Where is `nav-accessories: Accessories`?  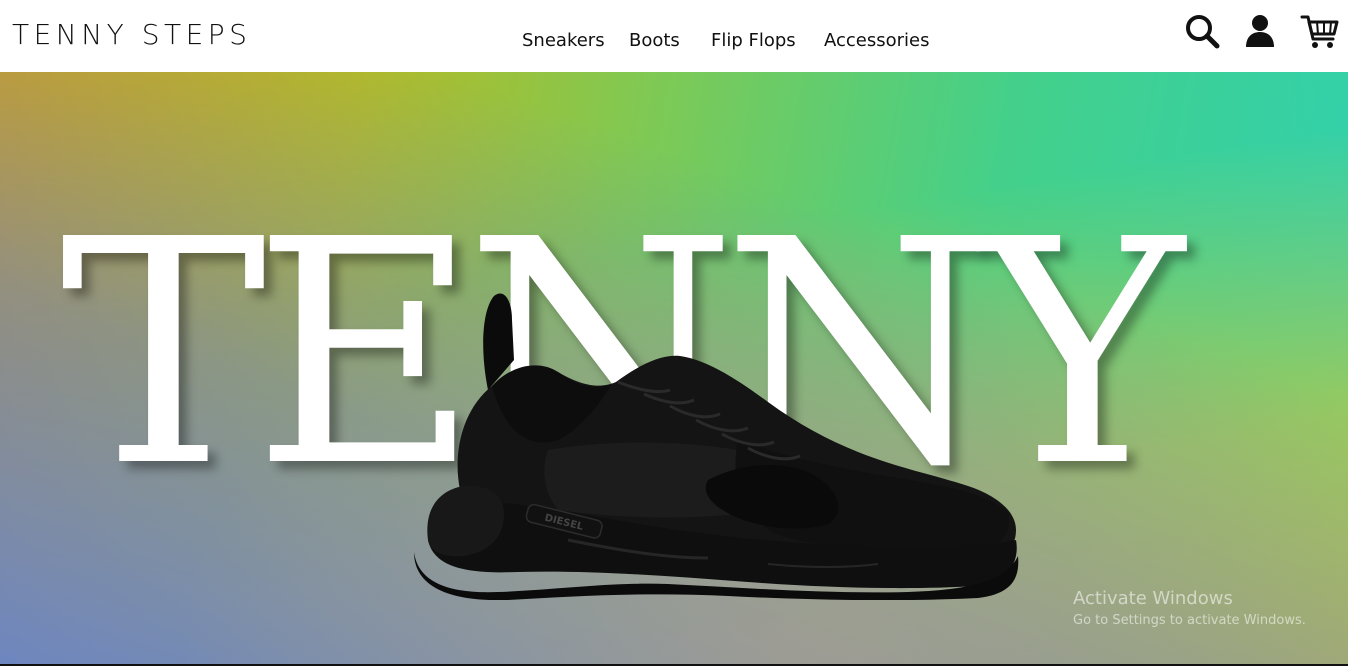 nav-accessories: Accessories is located at coordinates (877, 40).